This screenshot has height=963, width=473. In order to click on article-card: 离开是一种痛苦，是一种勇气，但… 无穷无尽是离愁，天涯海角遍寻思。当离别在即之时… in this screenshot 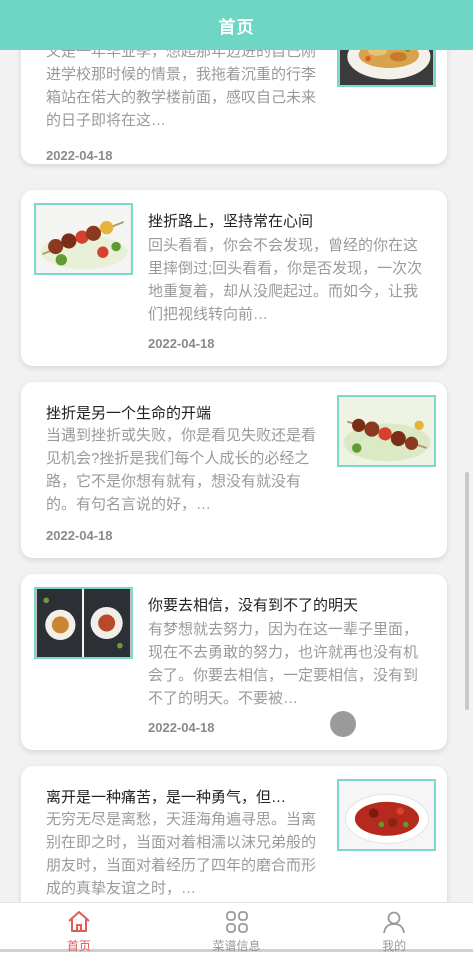, I will do `click(234, 834)`.